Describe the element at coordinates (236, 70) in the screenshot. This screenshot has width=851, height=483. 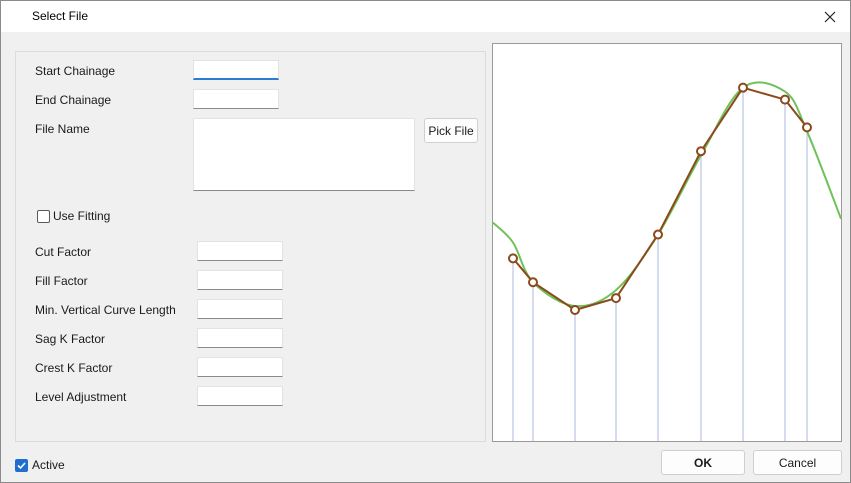
I see `start-chainage-field` at that location.